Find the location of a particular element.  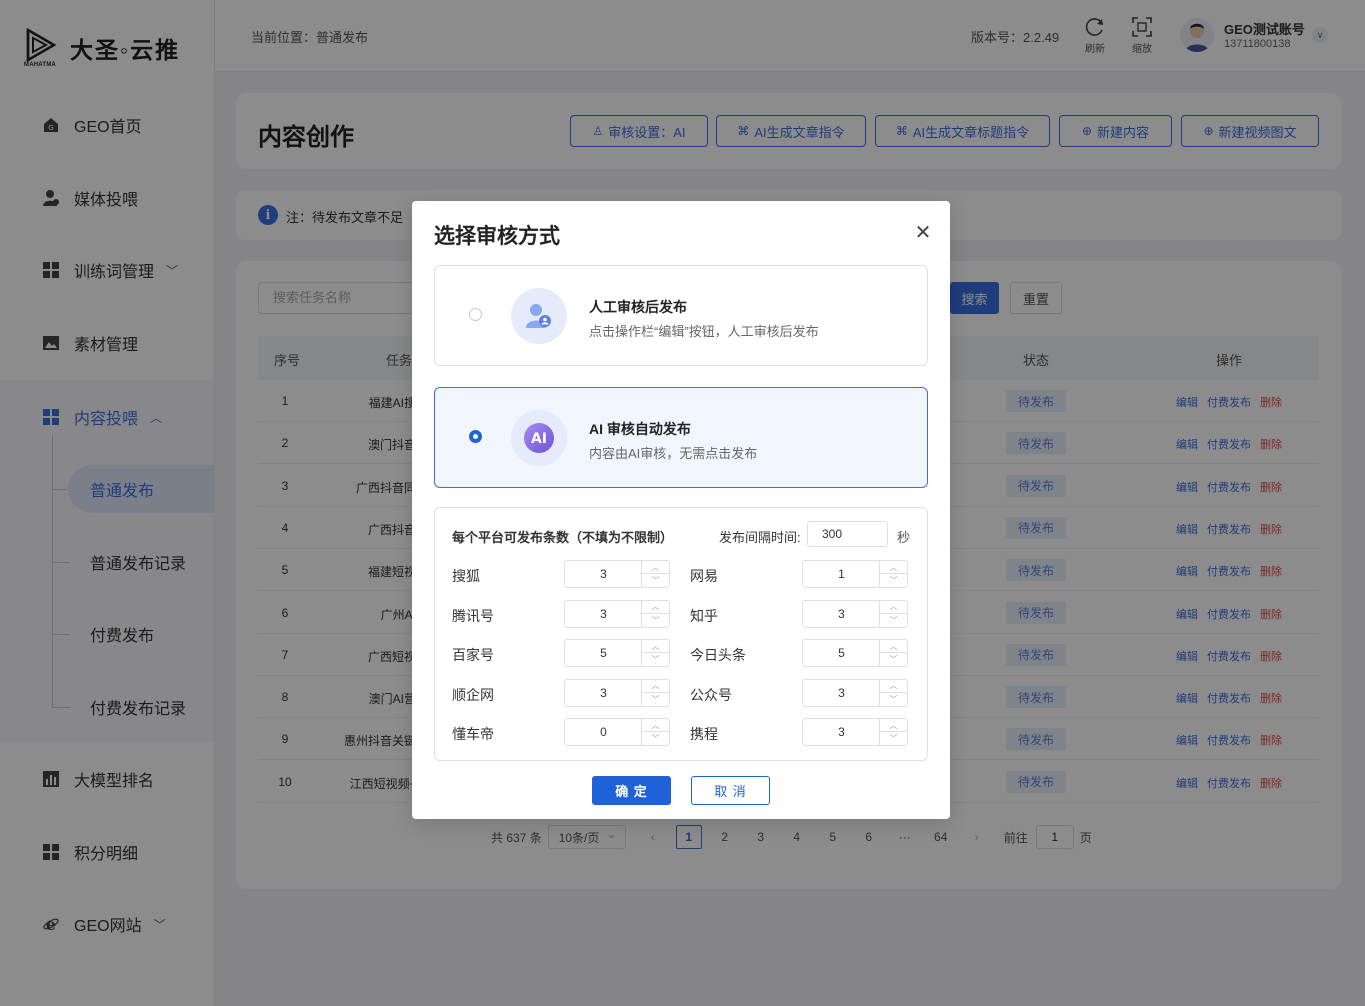

close-icon: ✕ is located at coordinates (923, 232).